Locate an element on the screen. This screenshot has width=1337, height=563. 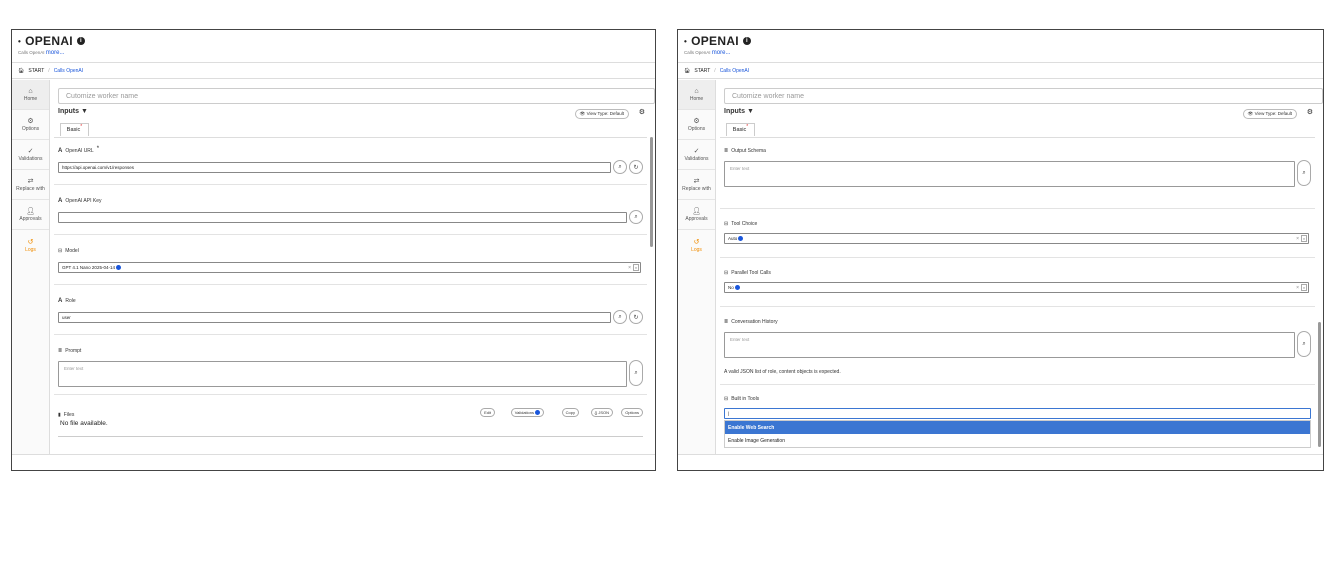
options-button: Options is located at coordinates (632, 412).